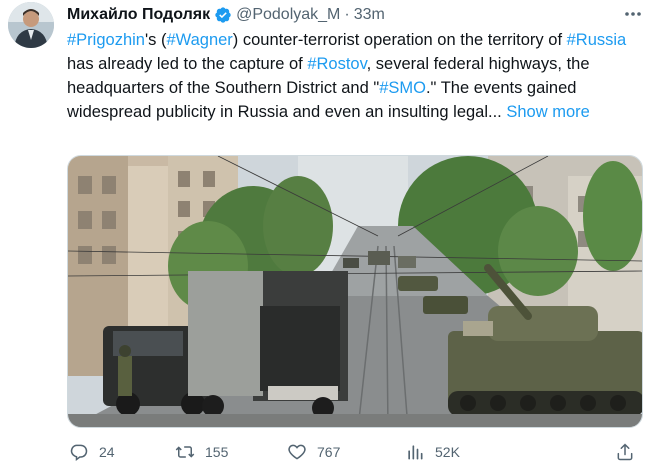 This screenshot has height=473, width=650. Describe the element at coordinates (223, 15) in the screenshot. I see `verified-badge-icon` at that location.